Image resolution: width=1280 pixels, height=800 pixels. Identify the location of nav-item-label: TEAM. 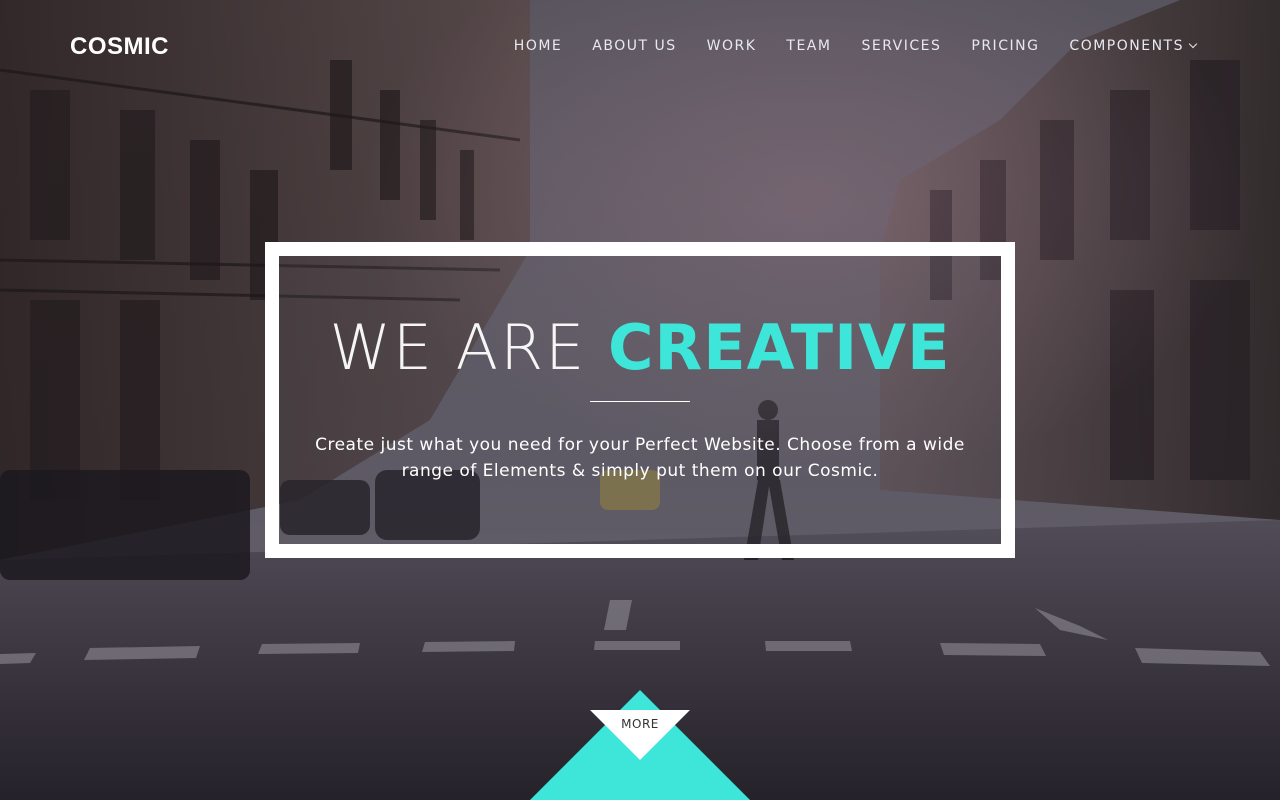
(809, 46).